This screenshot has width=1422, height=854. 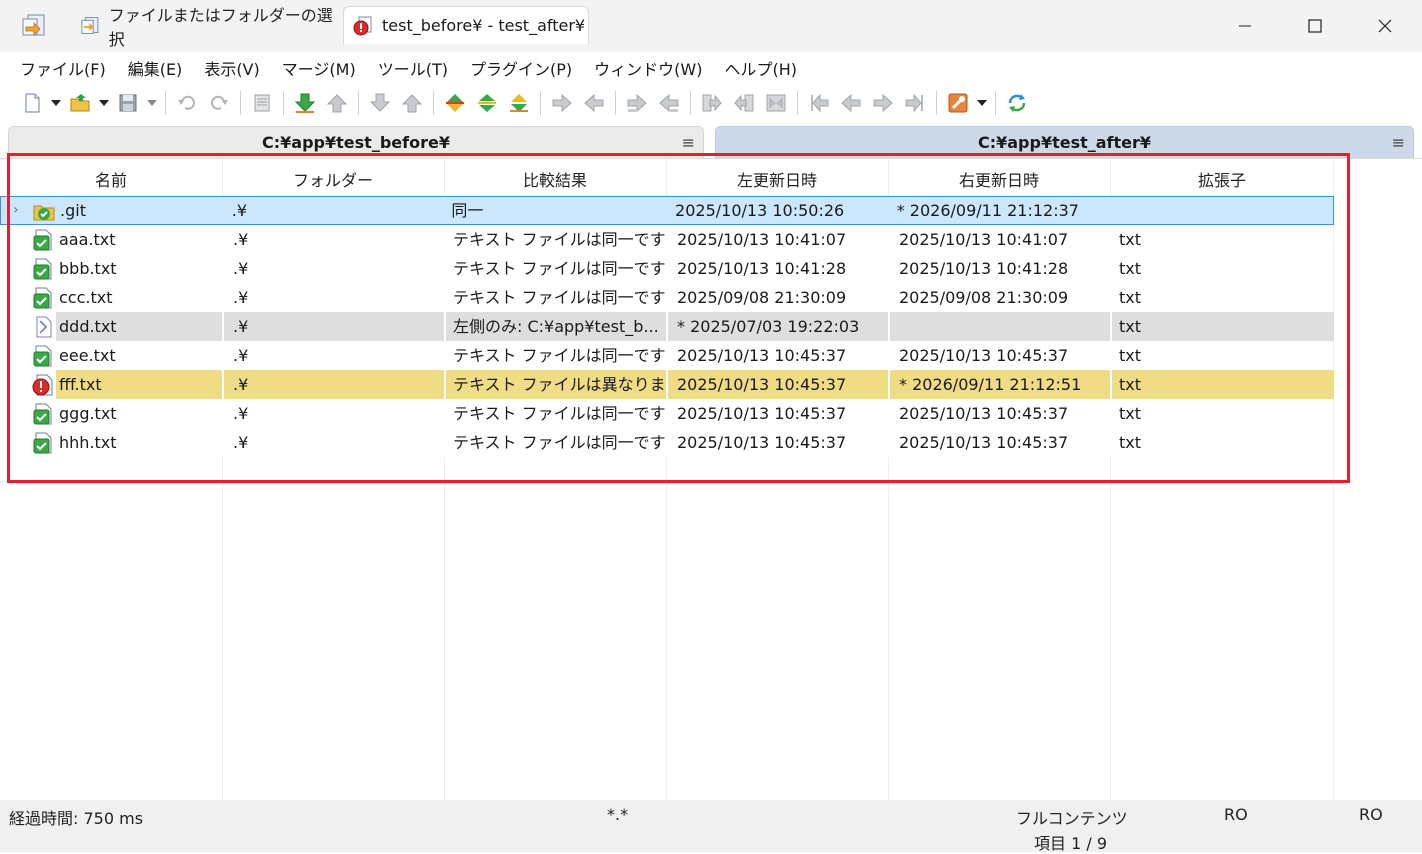 I want to click on copy-all-both-button, so click(x=776, y=103).